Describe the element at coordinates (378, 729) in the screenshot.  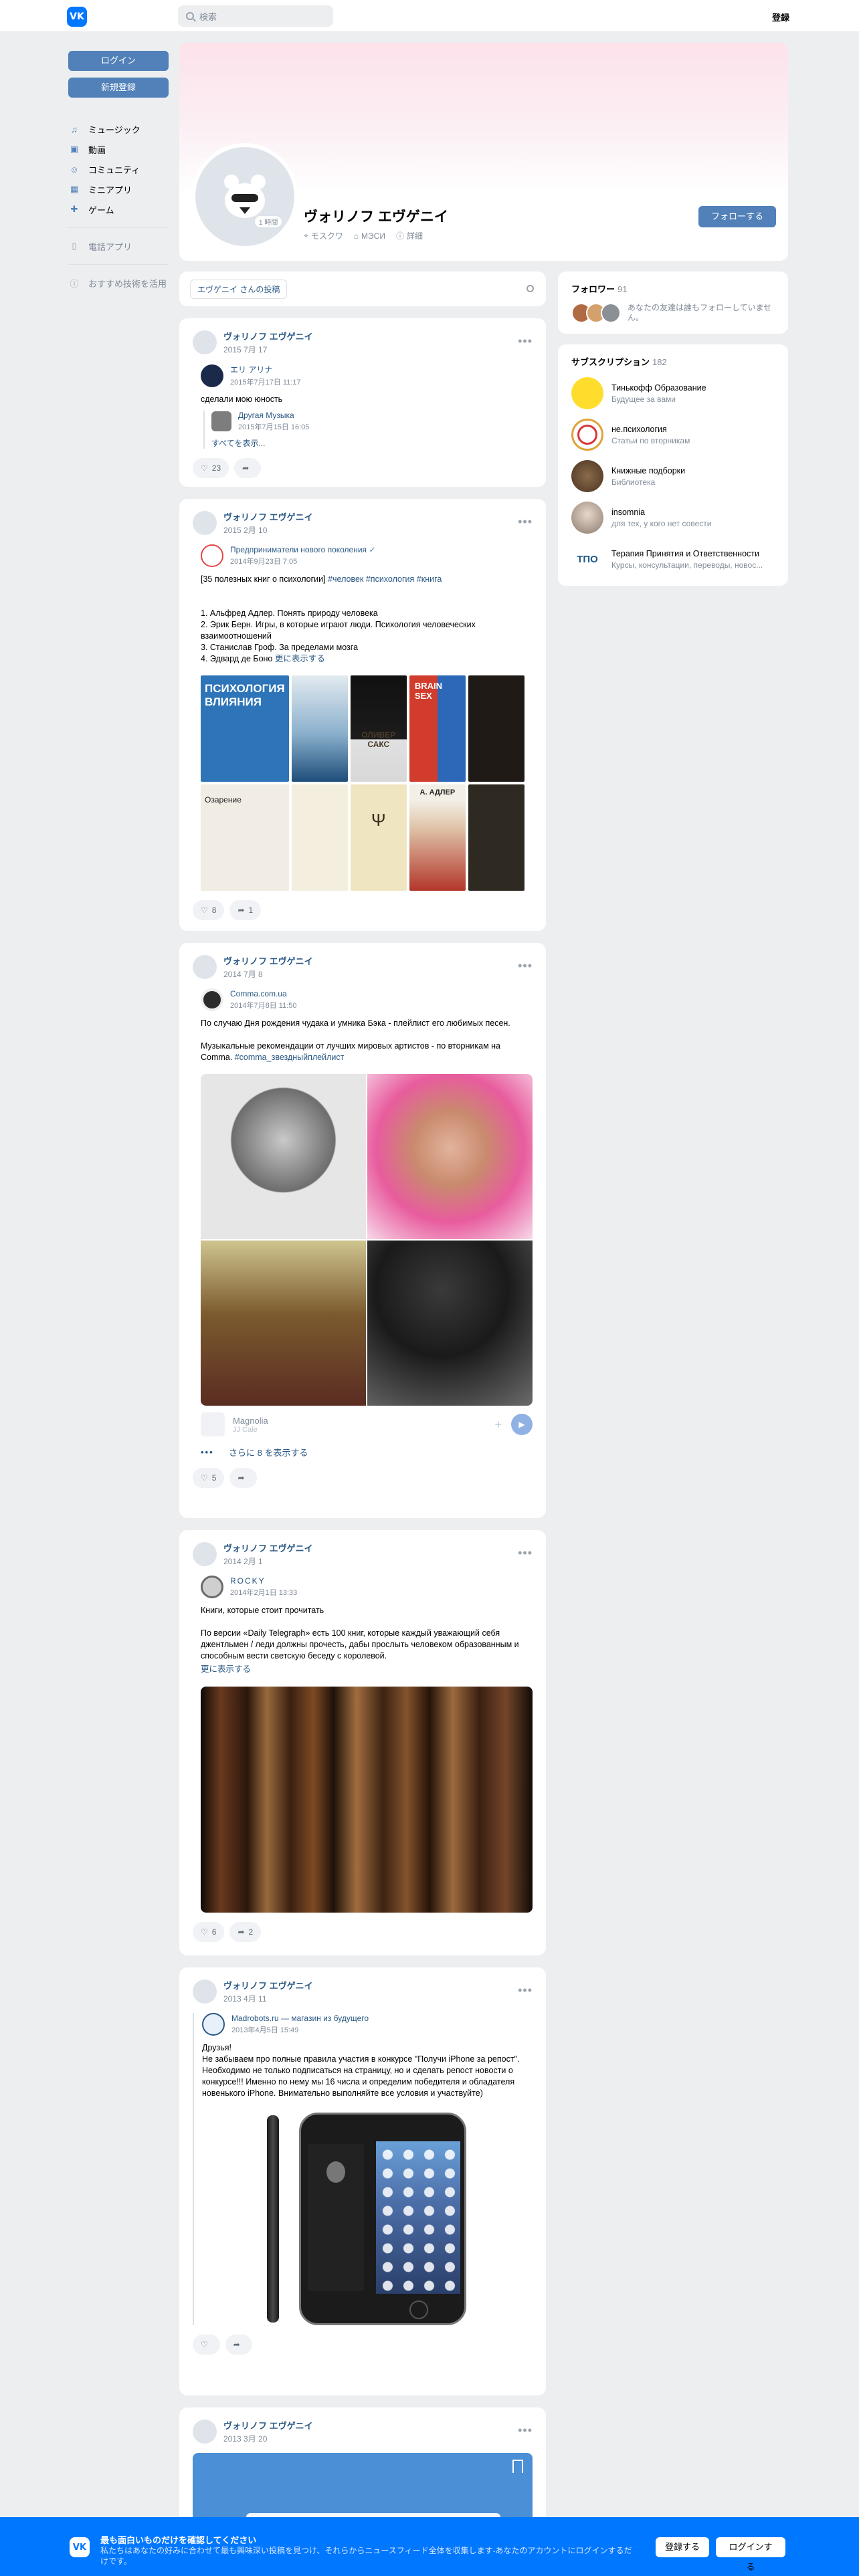
I see `photo: ОЛИВЕР САКС` at that location.